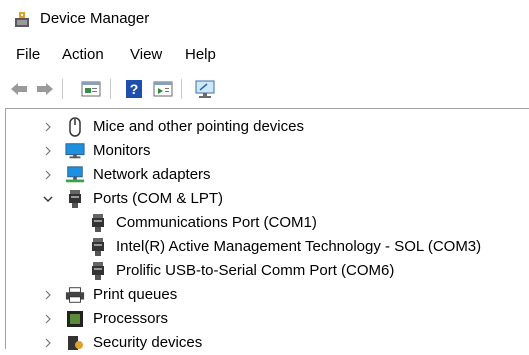 The image size is (529, 355). I want to click on tree-item-label: Mice and other pointing devices, so click(198, 126).